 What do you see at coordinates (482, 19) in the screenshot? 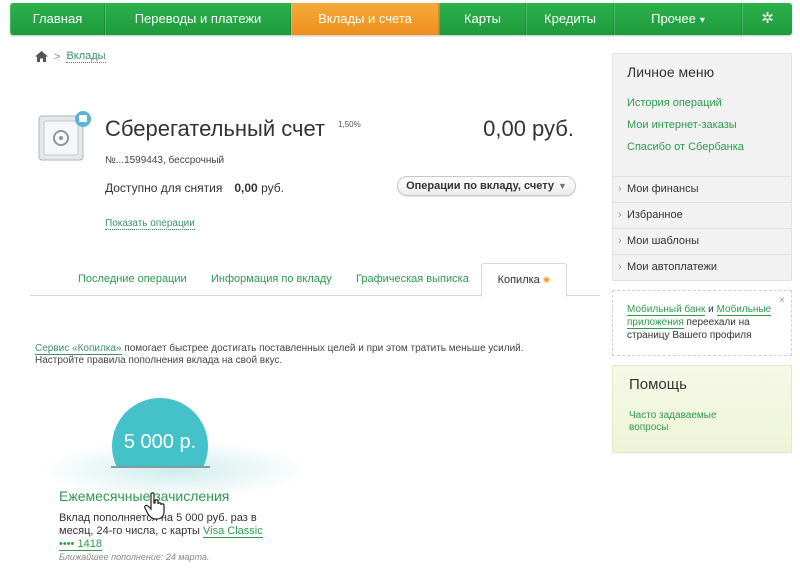
I see `nav-cards: Карты` at bounding box center [482, 19].